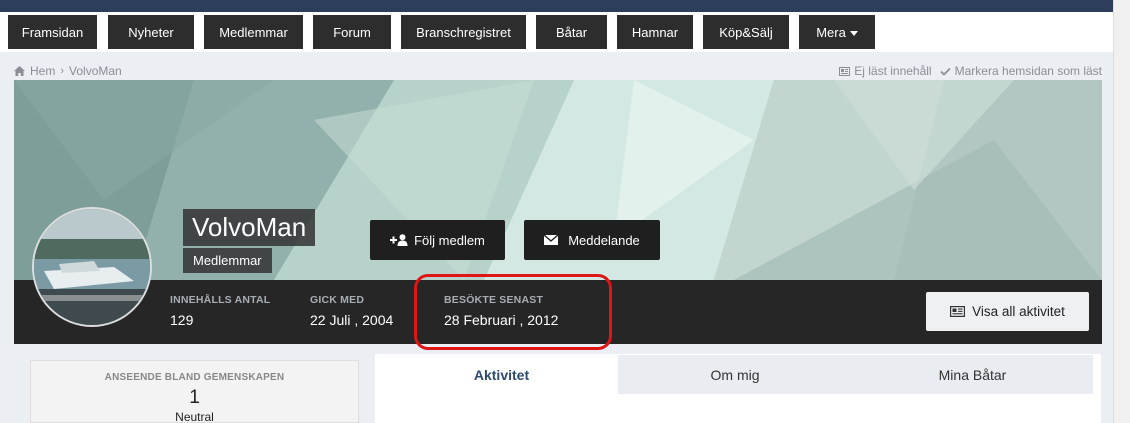 The width and height of the screenshot is (1130, 423). What do you see at coordinates (220, 311) in the screenshot?
I see `stat-content-count: INNEHÅLLS ANTAL 129` at bounding box center [220, 311].